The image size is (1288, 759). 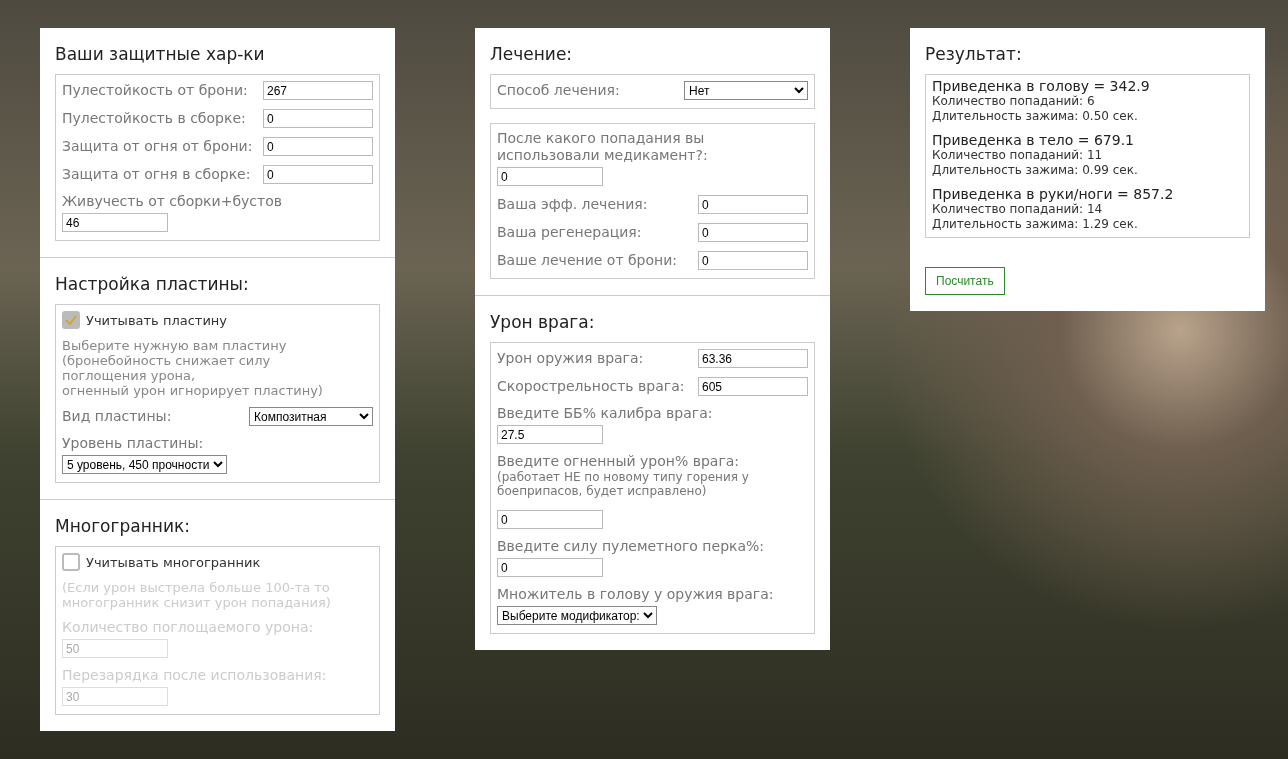 What do you see at coordinates (123, 526) in the screenshot?
I see `section-title: Многогранник:` at bounding box center [123, 526].